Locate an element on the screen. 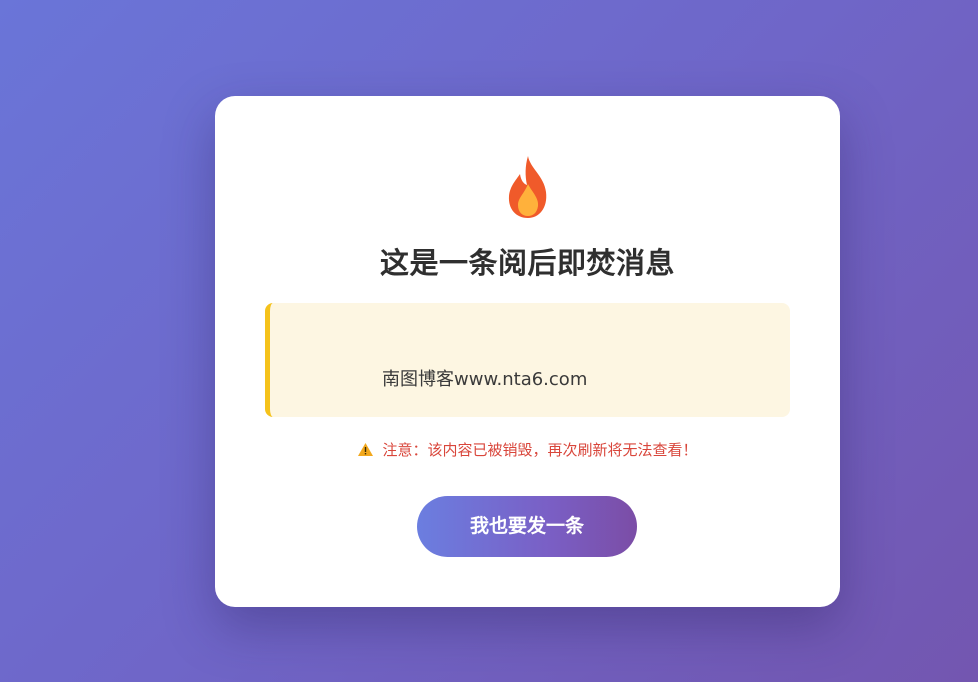 The image size is (978, 682). warning-notice: 注意：该内容已被销毁，再次刷新将无法查看！ is located at coordinates (527, 449).